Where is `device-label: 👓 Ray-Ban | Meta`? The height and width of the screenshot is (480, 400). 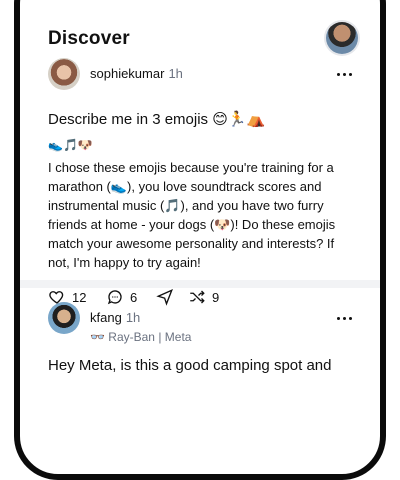 device-label: 👓 Ray-Ban | Meta is located at coordinates (140, 337).